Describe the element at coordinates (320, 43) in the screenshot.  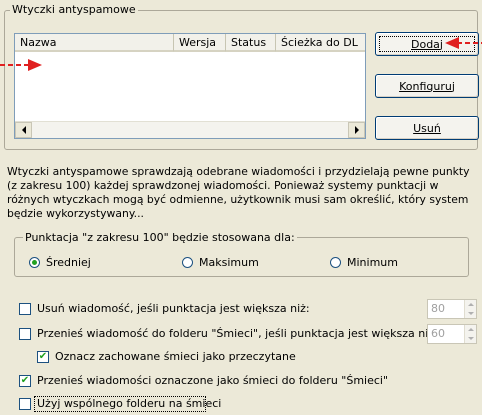
I see `column-header-dll-path: Ścieżka do DL` at that location.